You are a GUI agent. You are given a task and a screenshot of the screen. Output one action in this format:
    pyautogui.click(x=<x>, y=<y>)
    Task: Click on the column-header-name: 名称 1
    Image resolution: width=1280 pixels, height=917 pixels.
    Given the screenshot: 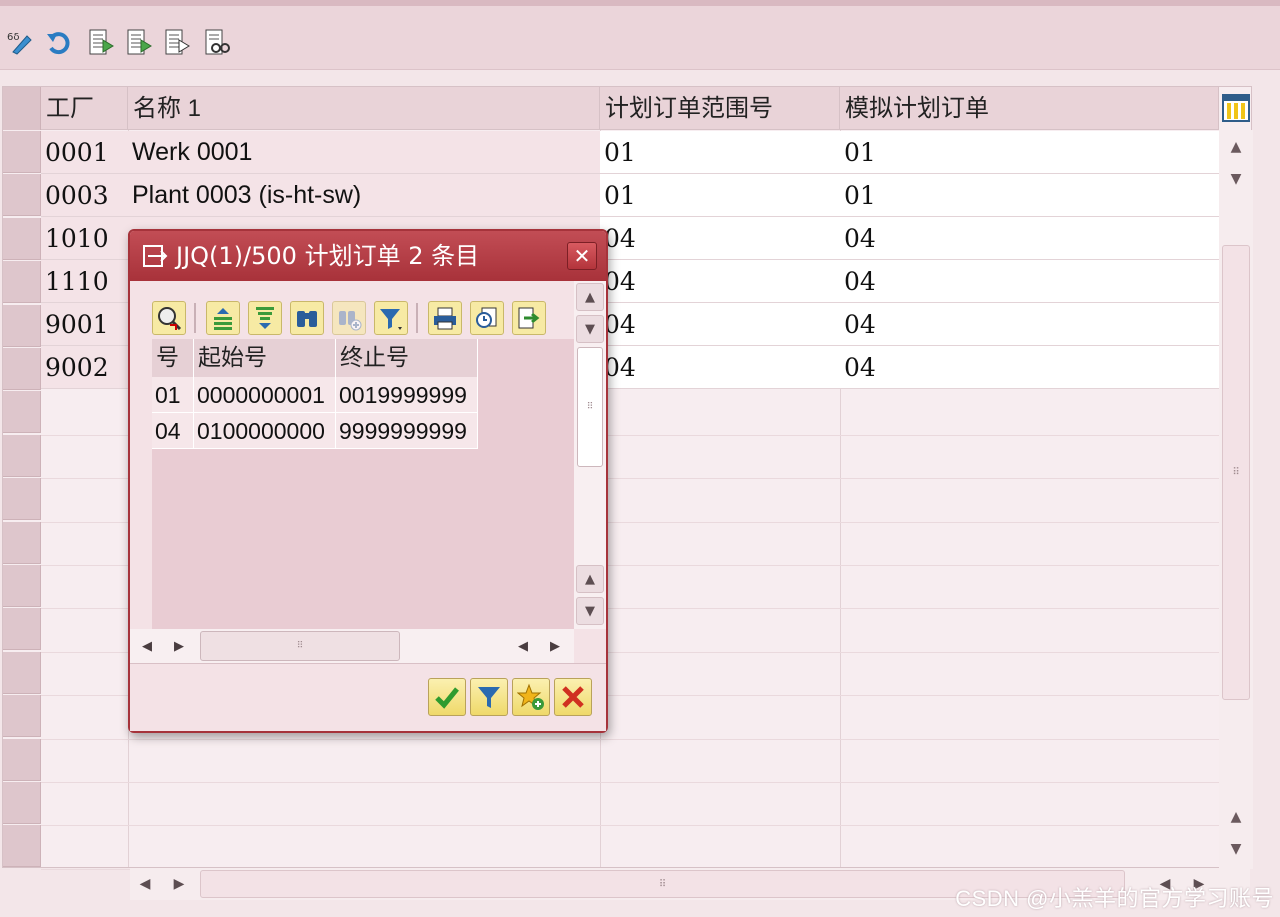 What is the action you would take?
    pyautogui.click(x=364, y=108)
    